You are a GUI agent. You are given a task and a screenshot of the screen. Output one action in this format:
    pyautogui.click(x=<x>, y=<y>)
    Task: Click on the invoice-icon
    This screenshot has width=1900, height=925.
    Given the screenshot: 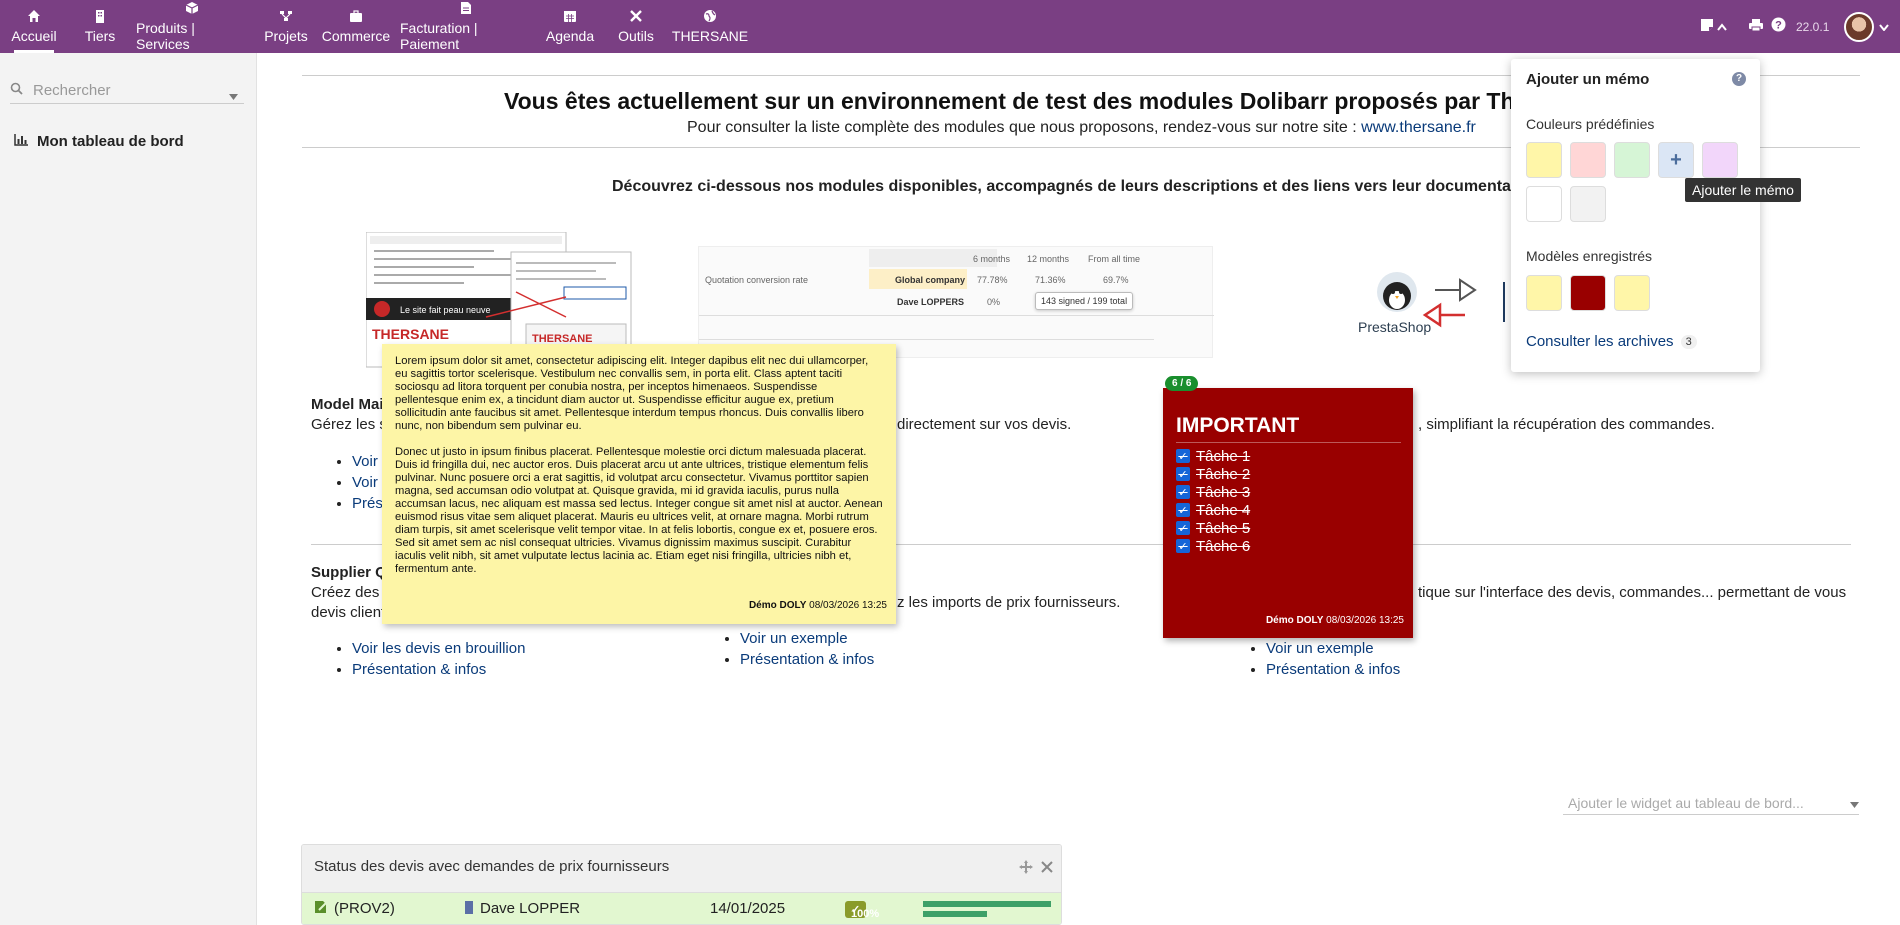 What is the action you would take?
    pyautogui.click(x=466, y=8)
    